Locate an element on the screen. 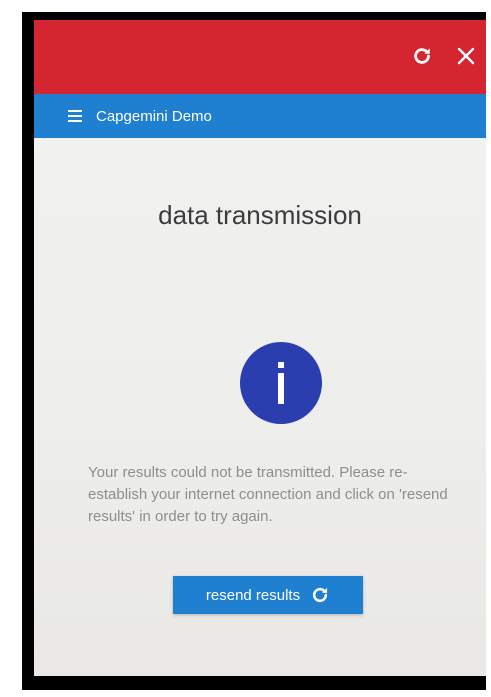 The image size is (491, 697). hamburger-menu-icon is located at coordinates (75, 116).